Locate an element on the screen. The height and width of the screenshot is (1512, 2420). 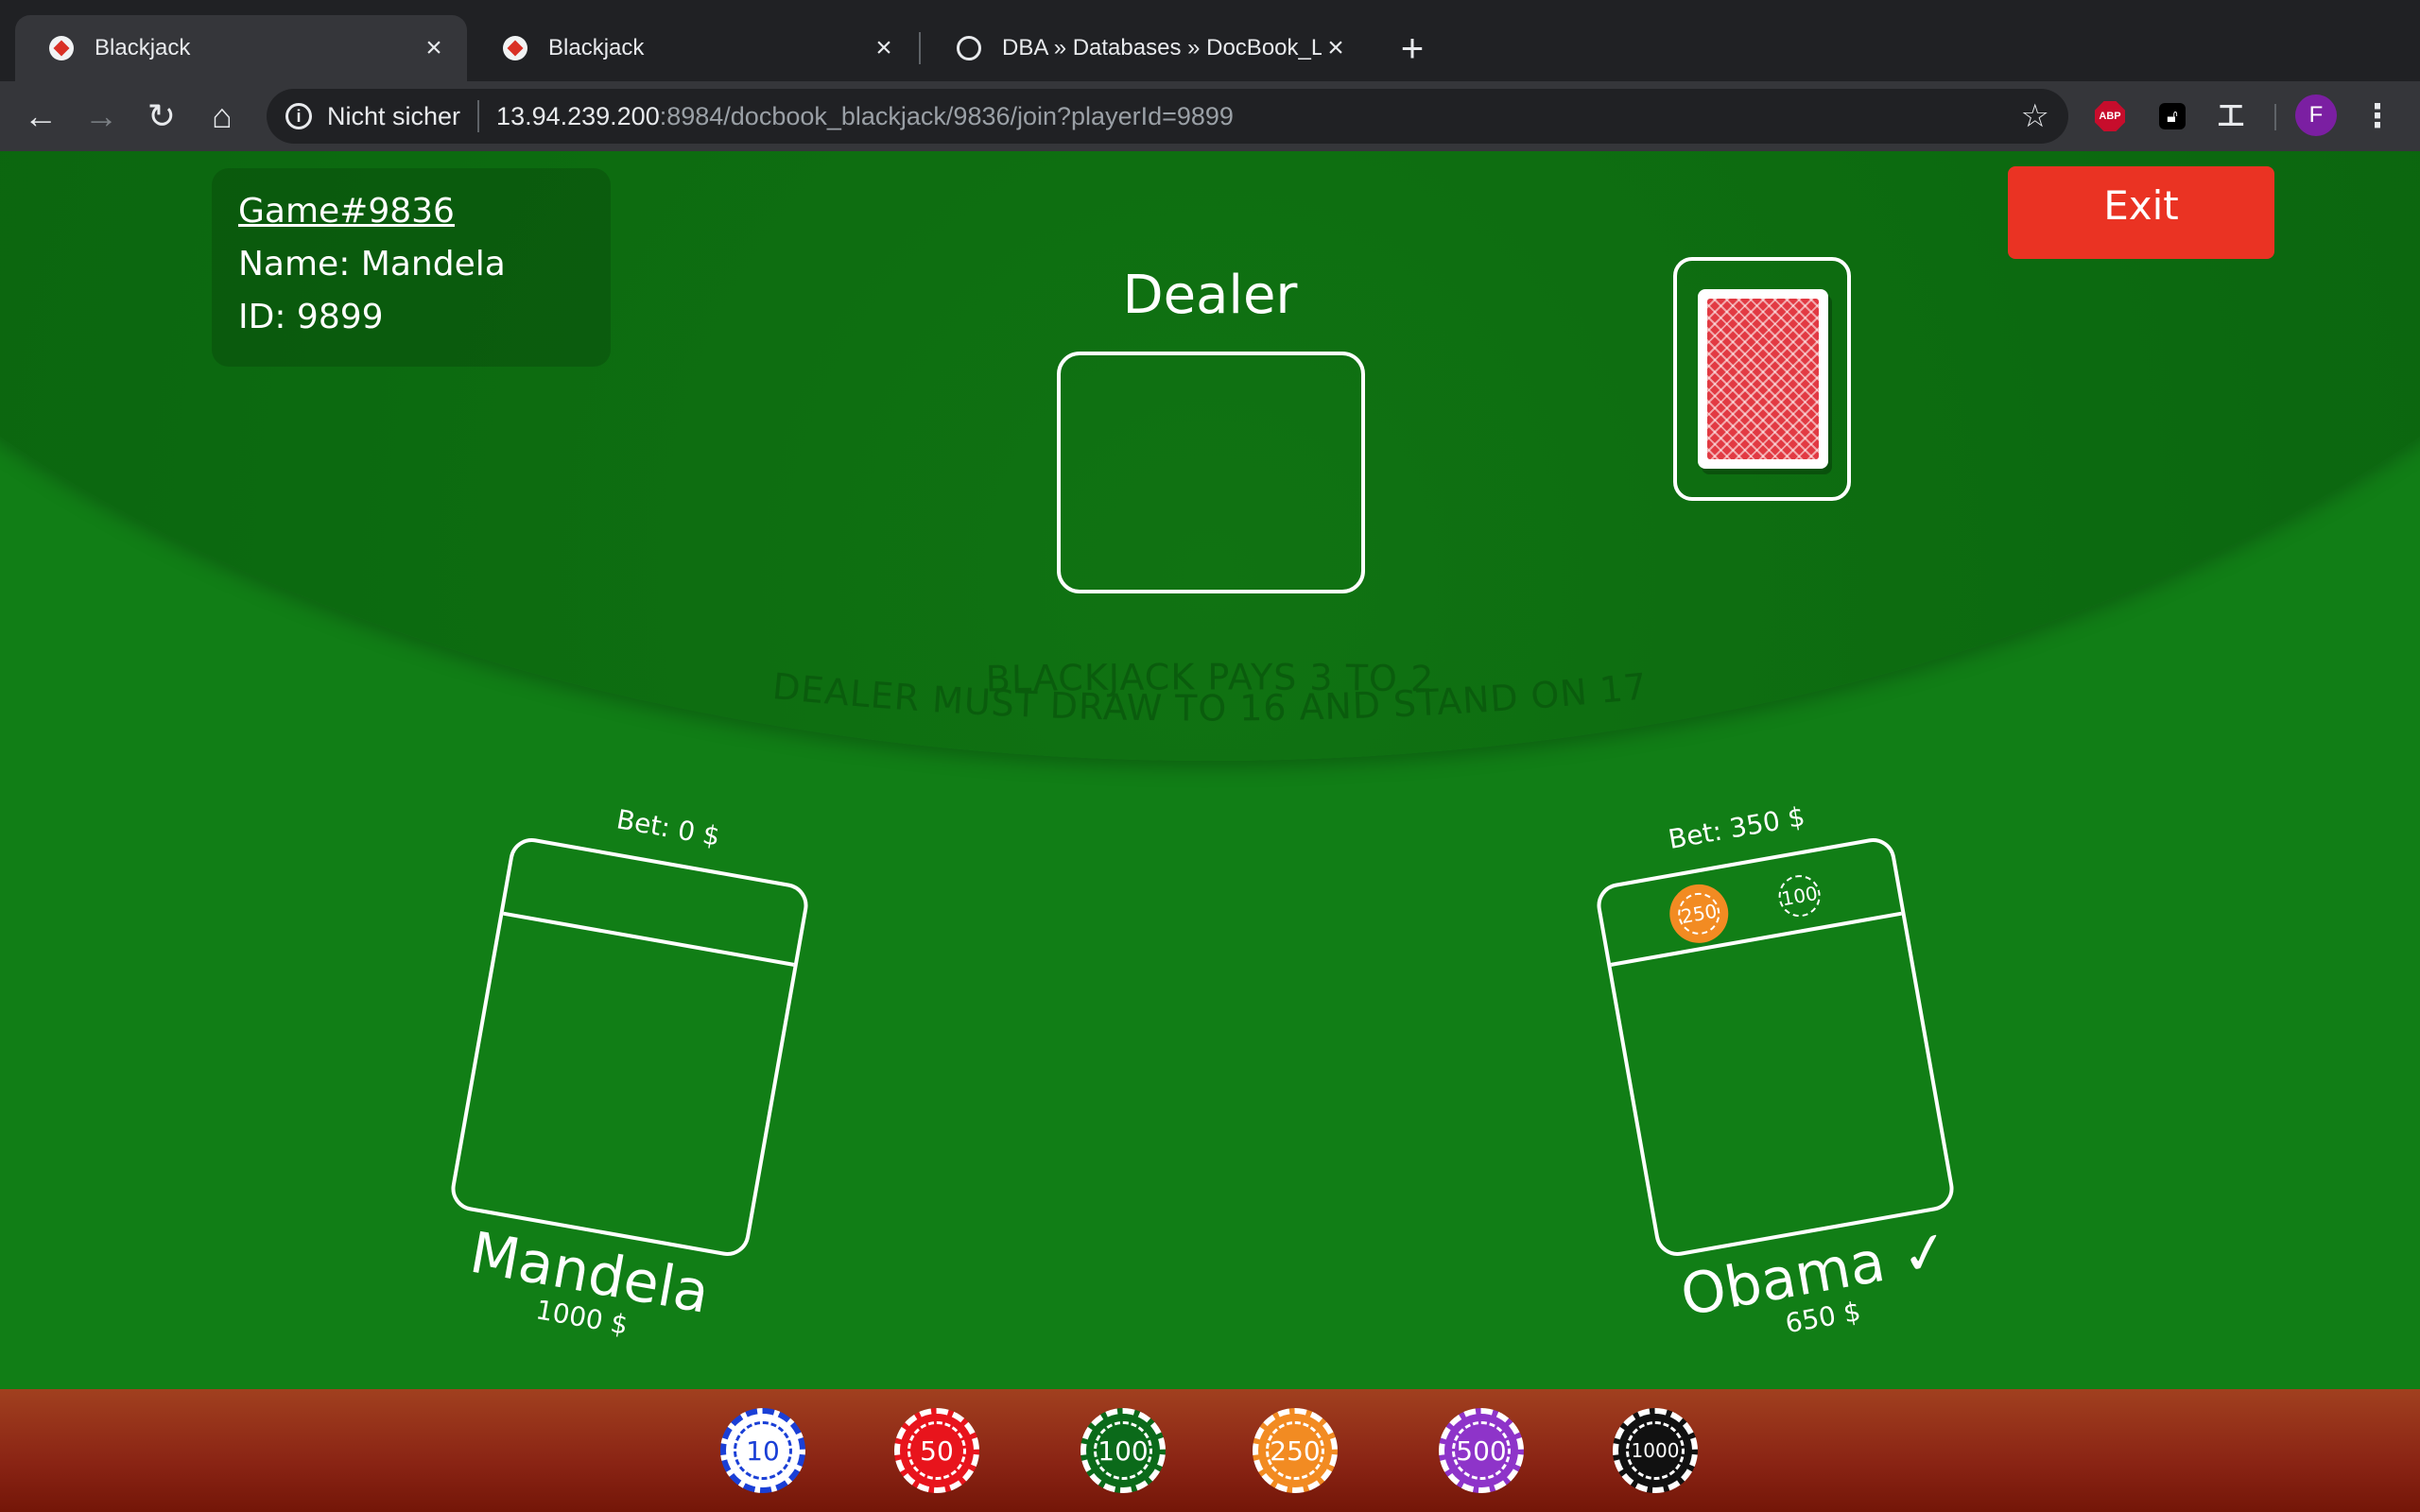
chip-50: 50 is located at coordinates (936, 1450).